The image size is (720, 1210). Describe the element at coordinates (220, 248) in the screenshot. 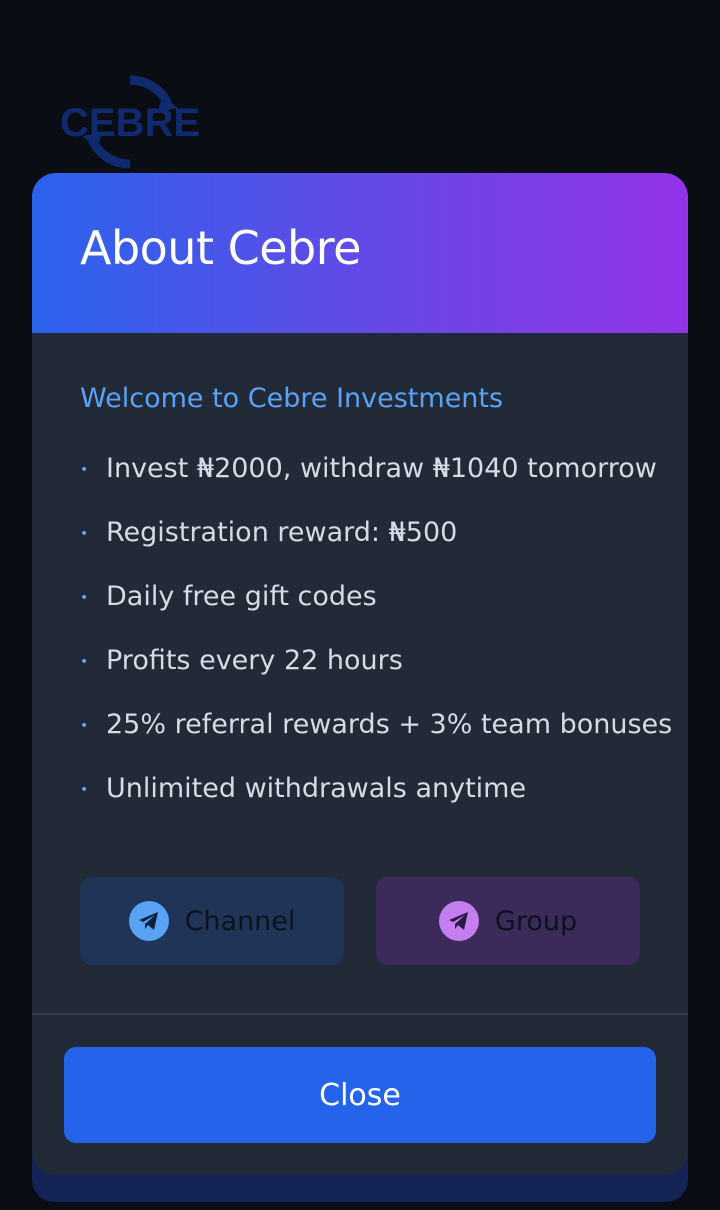

I see `modal-title: About Cebre` at that location.